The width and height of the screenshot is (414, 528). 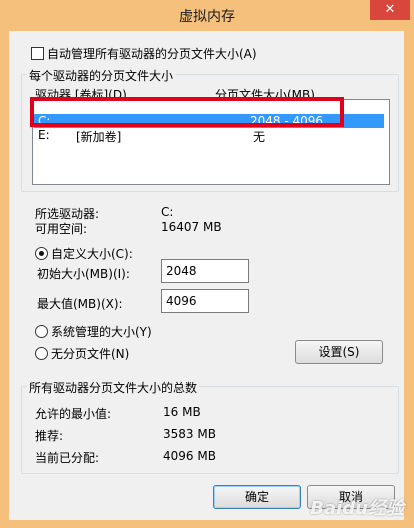 I want to click on no-paging-radio, so click(x=41, y=353).